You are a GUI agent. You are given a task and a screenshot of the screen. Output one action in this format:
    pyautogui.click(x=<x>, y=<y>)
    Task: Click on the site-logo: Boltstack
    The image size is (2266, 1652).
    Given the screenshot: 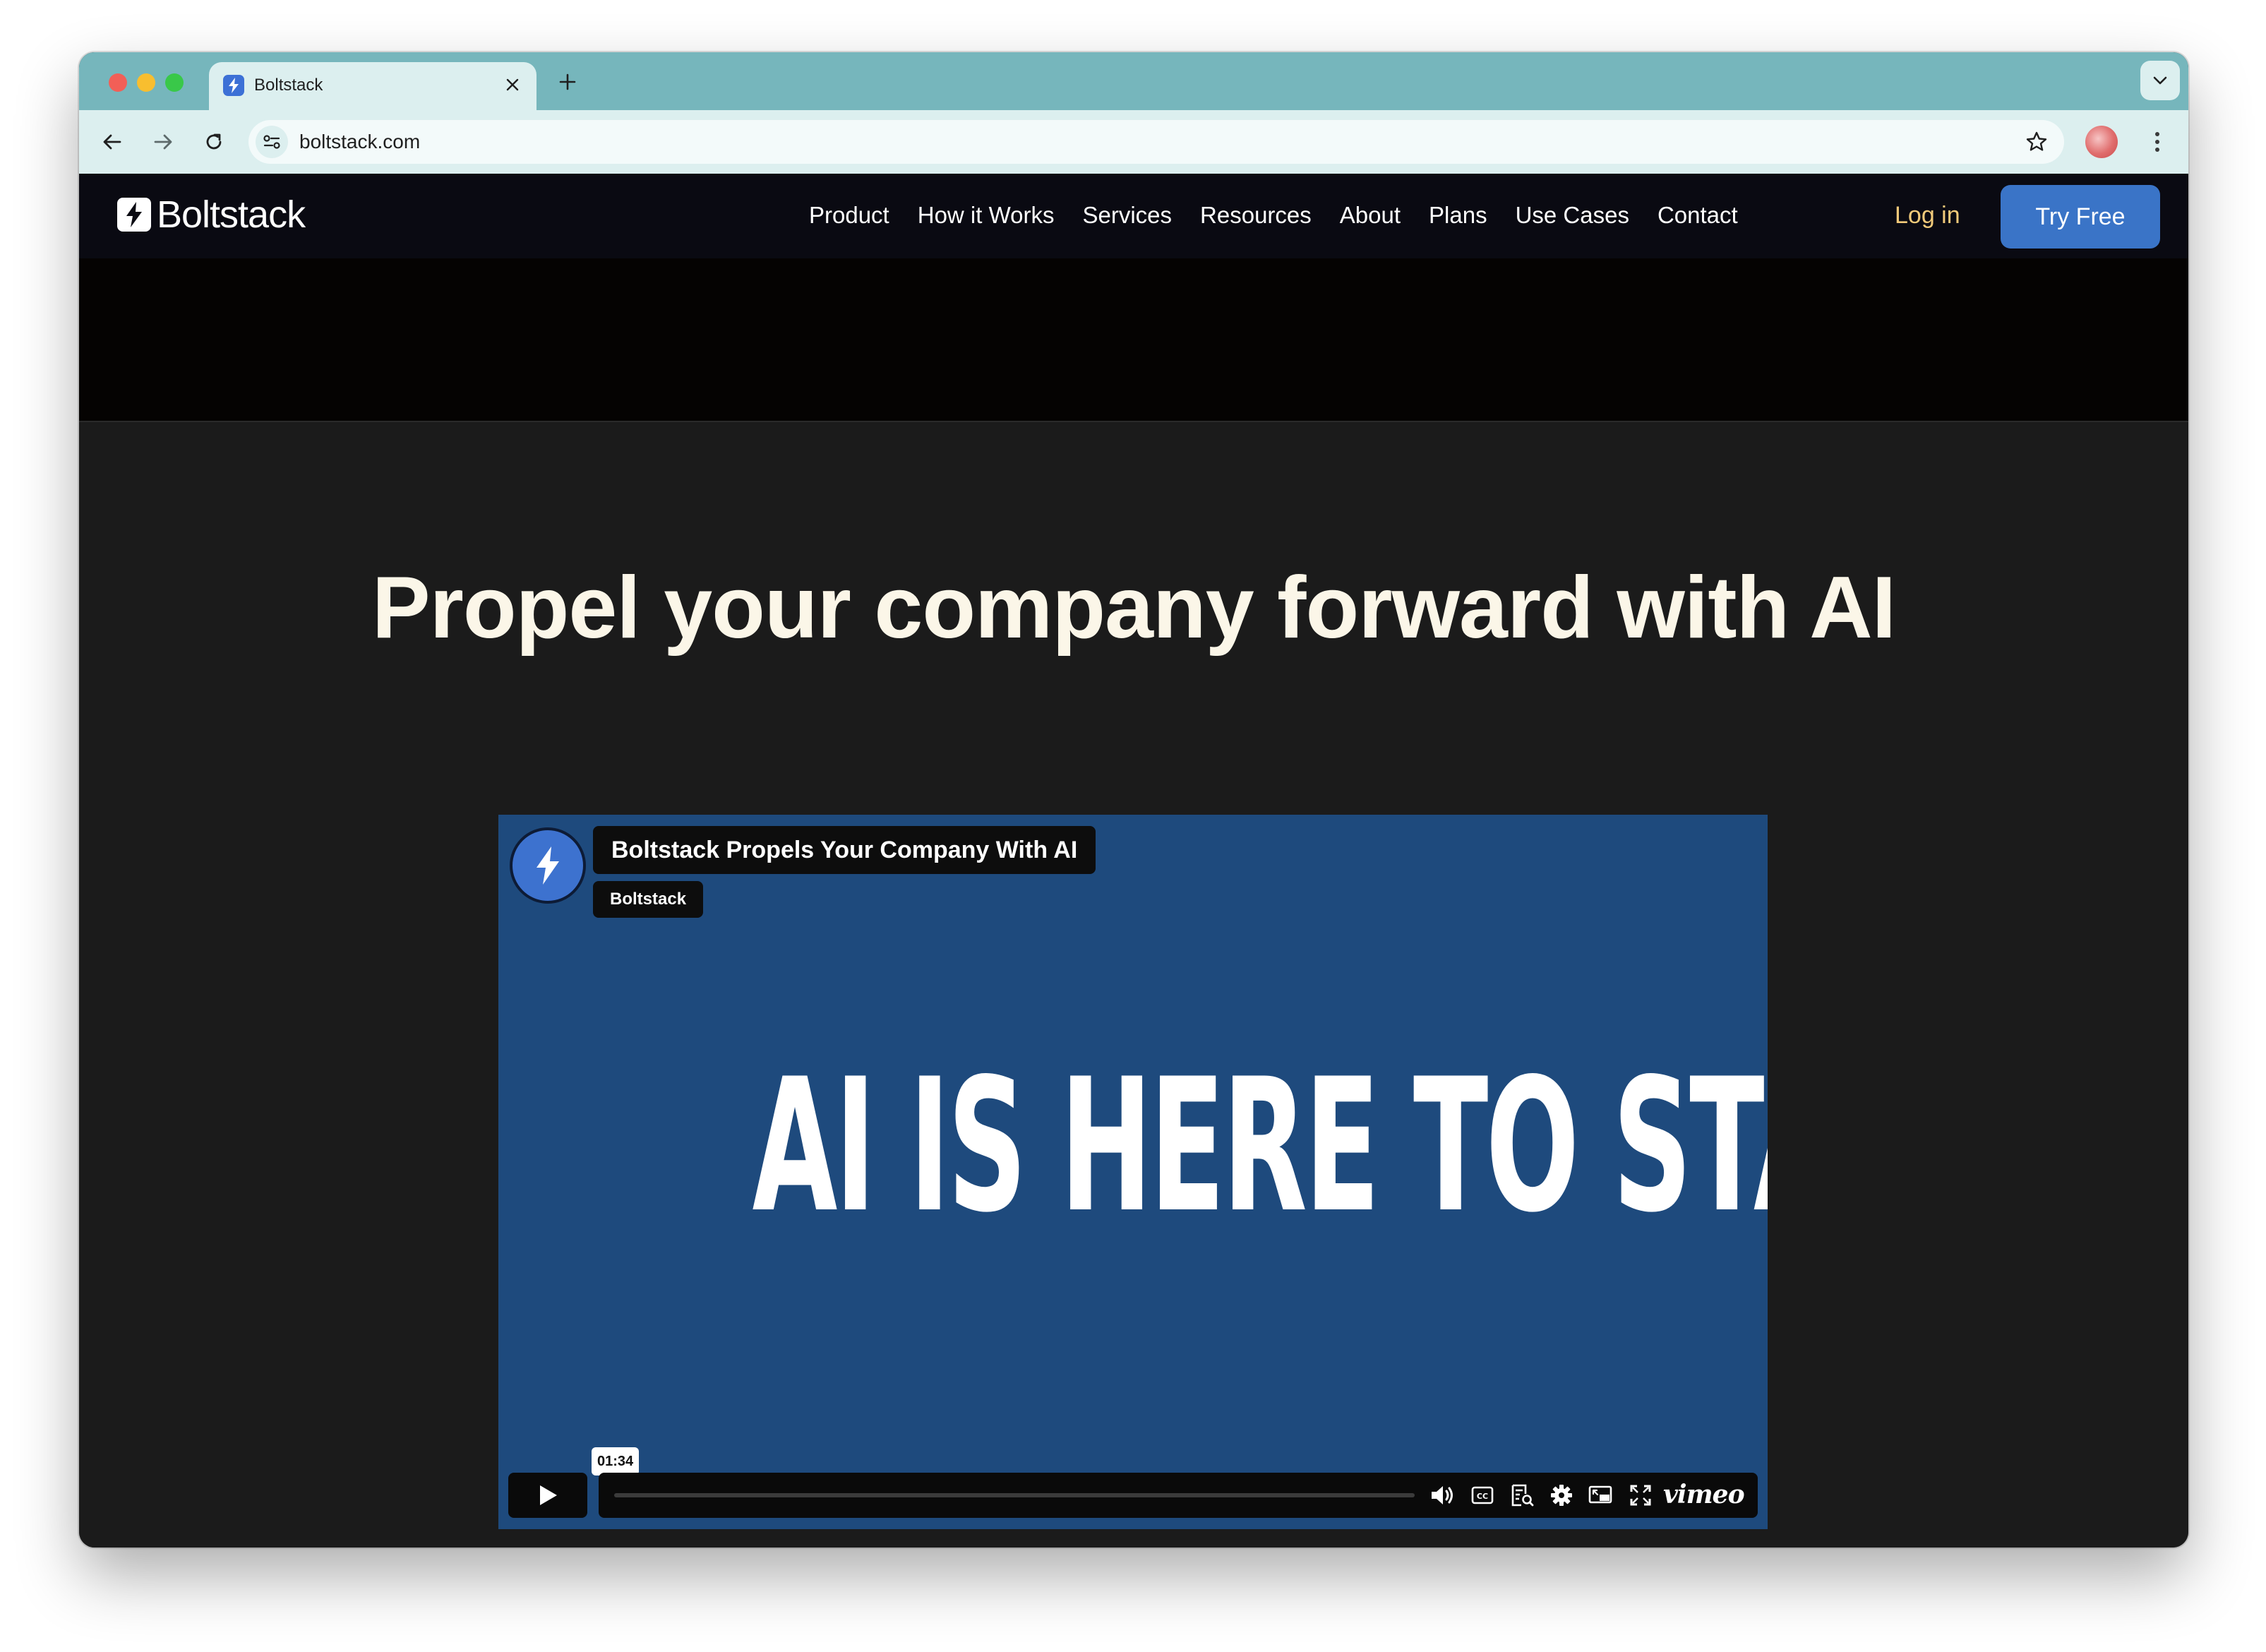 What is the action you would take?
    pyautogui.click(x=211, y=214)
    